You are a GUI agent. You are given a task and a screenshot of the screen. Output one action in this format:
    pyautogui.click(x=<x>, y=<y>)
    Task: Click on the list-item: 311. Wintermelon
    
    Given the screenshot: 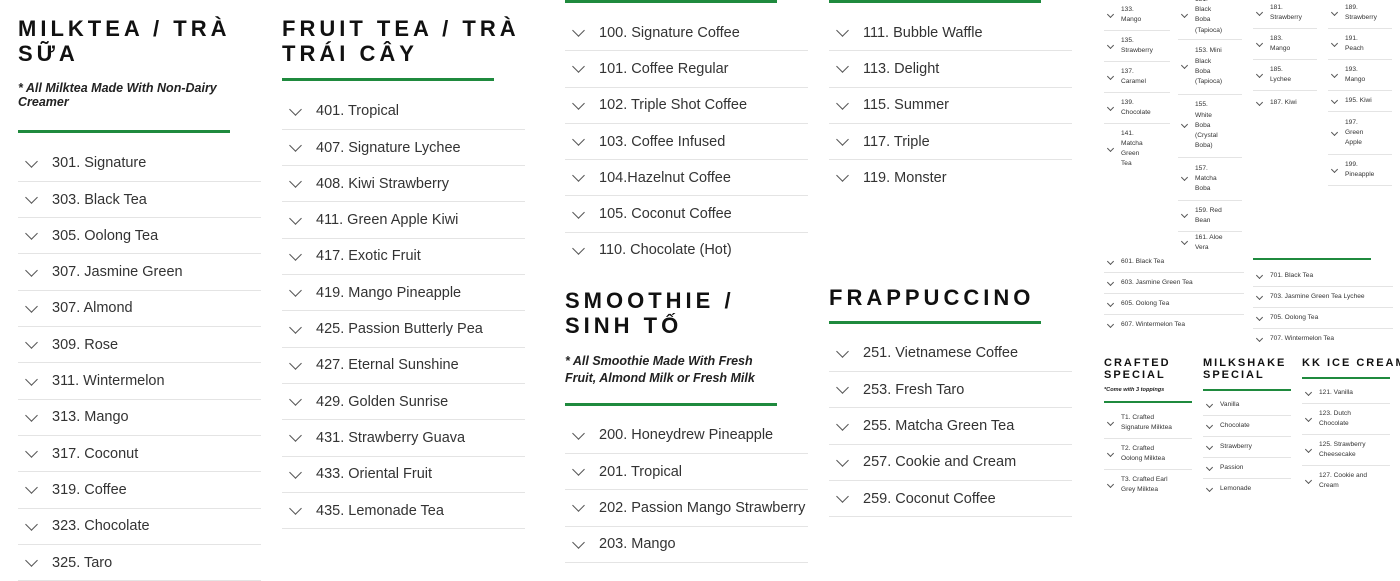 What is the action you would take?
    pyautogui.click(x=139, y=381)
    